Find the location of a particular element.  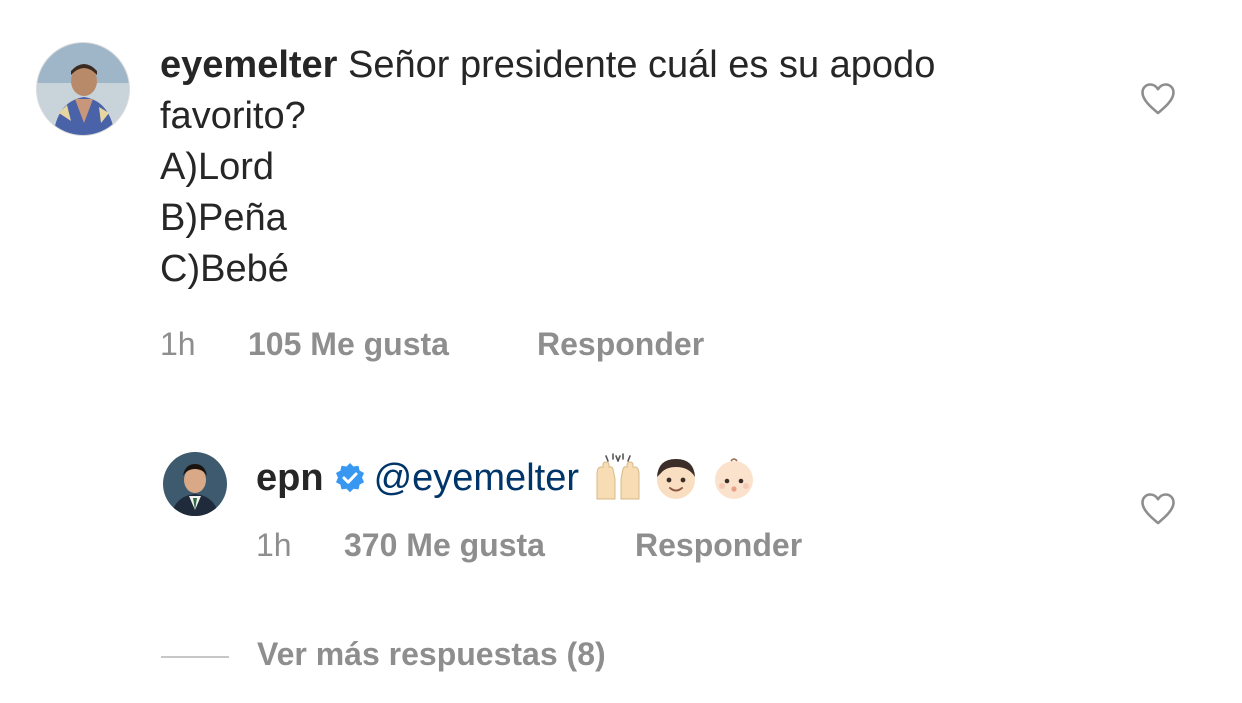

avatar-eyemelter is located at coordinates (83, 89).